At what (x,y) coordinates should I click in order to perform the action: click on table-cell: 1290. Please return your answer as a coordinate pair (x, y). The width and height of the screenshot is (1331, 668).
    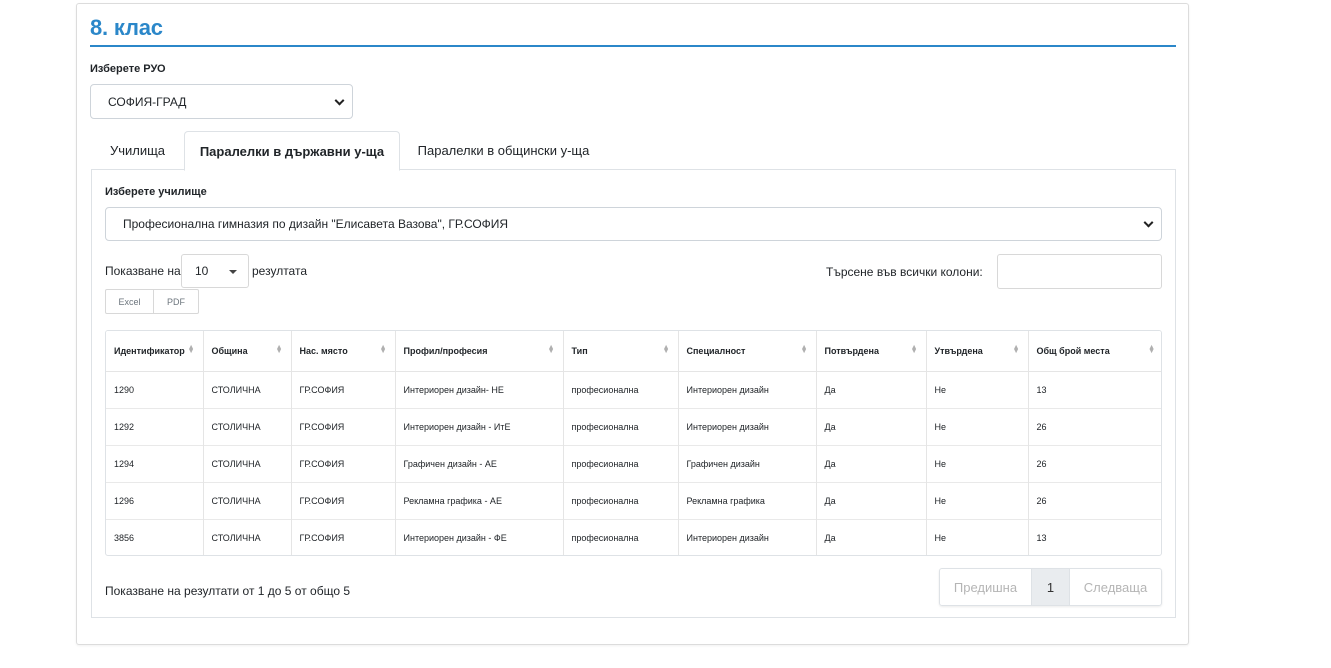
    Looking at the image, I should click on (155, 389).